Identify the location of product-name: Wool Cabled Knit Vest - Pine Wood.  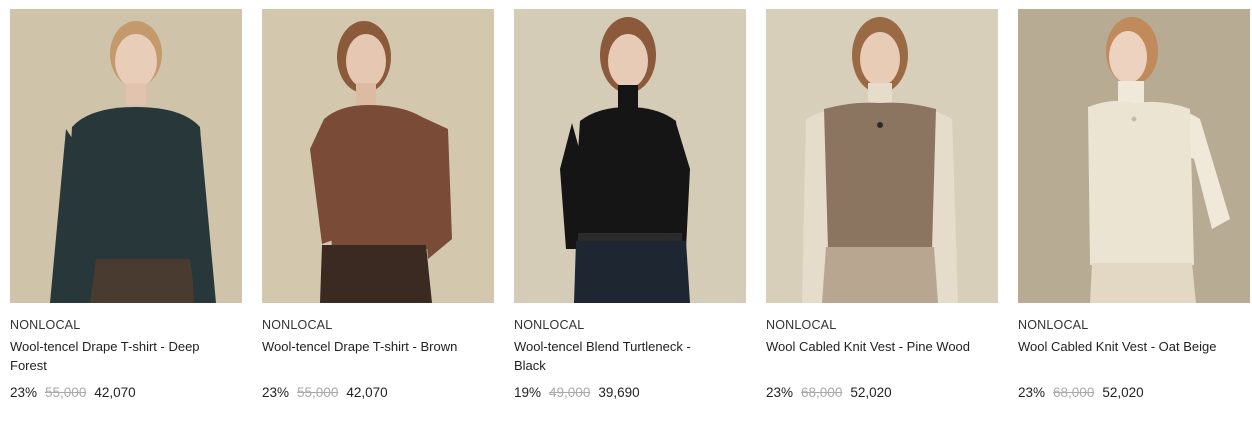
(871, 356).